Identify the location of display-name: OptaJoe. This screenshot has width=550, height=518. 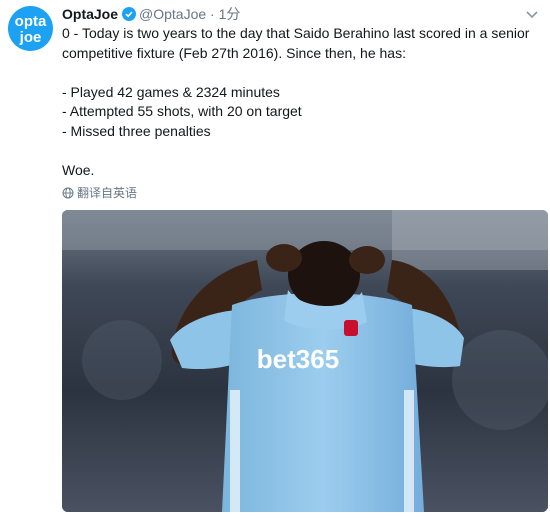
(90, 14).